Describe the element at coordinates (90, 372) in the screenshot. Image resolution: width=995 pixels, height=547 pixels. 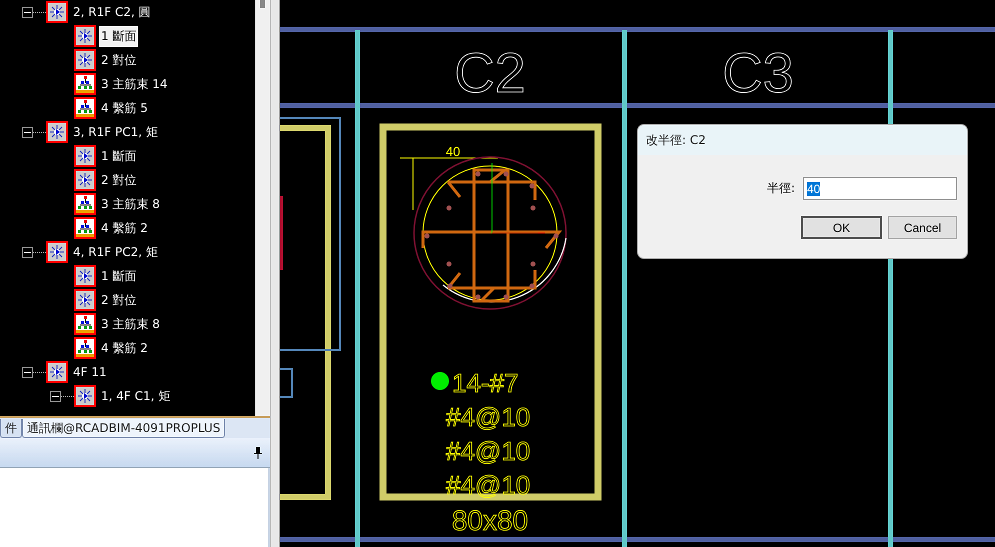
I see `tree-item: 4F 11` at that location.